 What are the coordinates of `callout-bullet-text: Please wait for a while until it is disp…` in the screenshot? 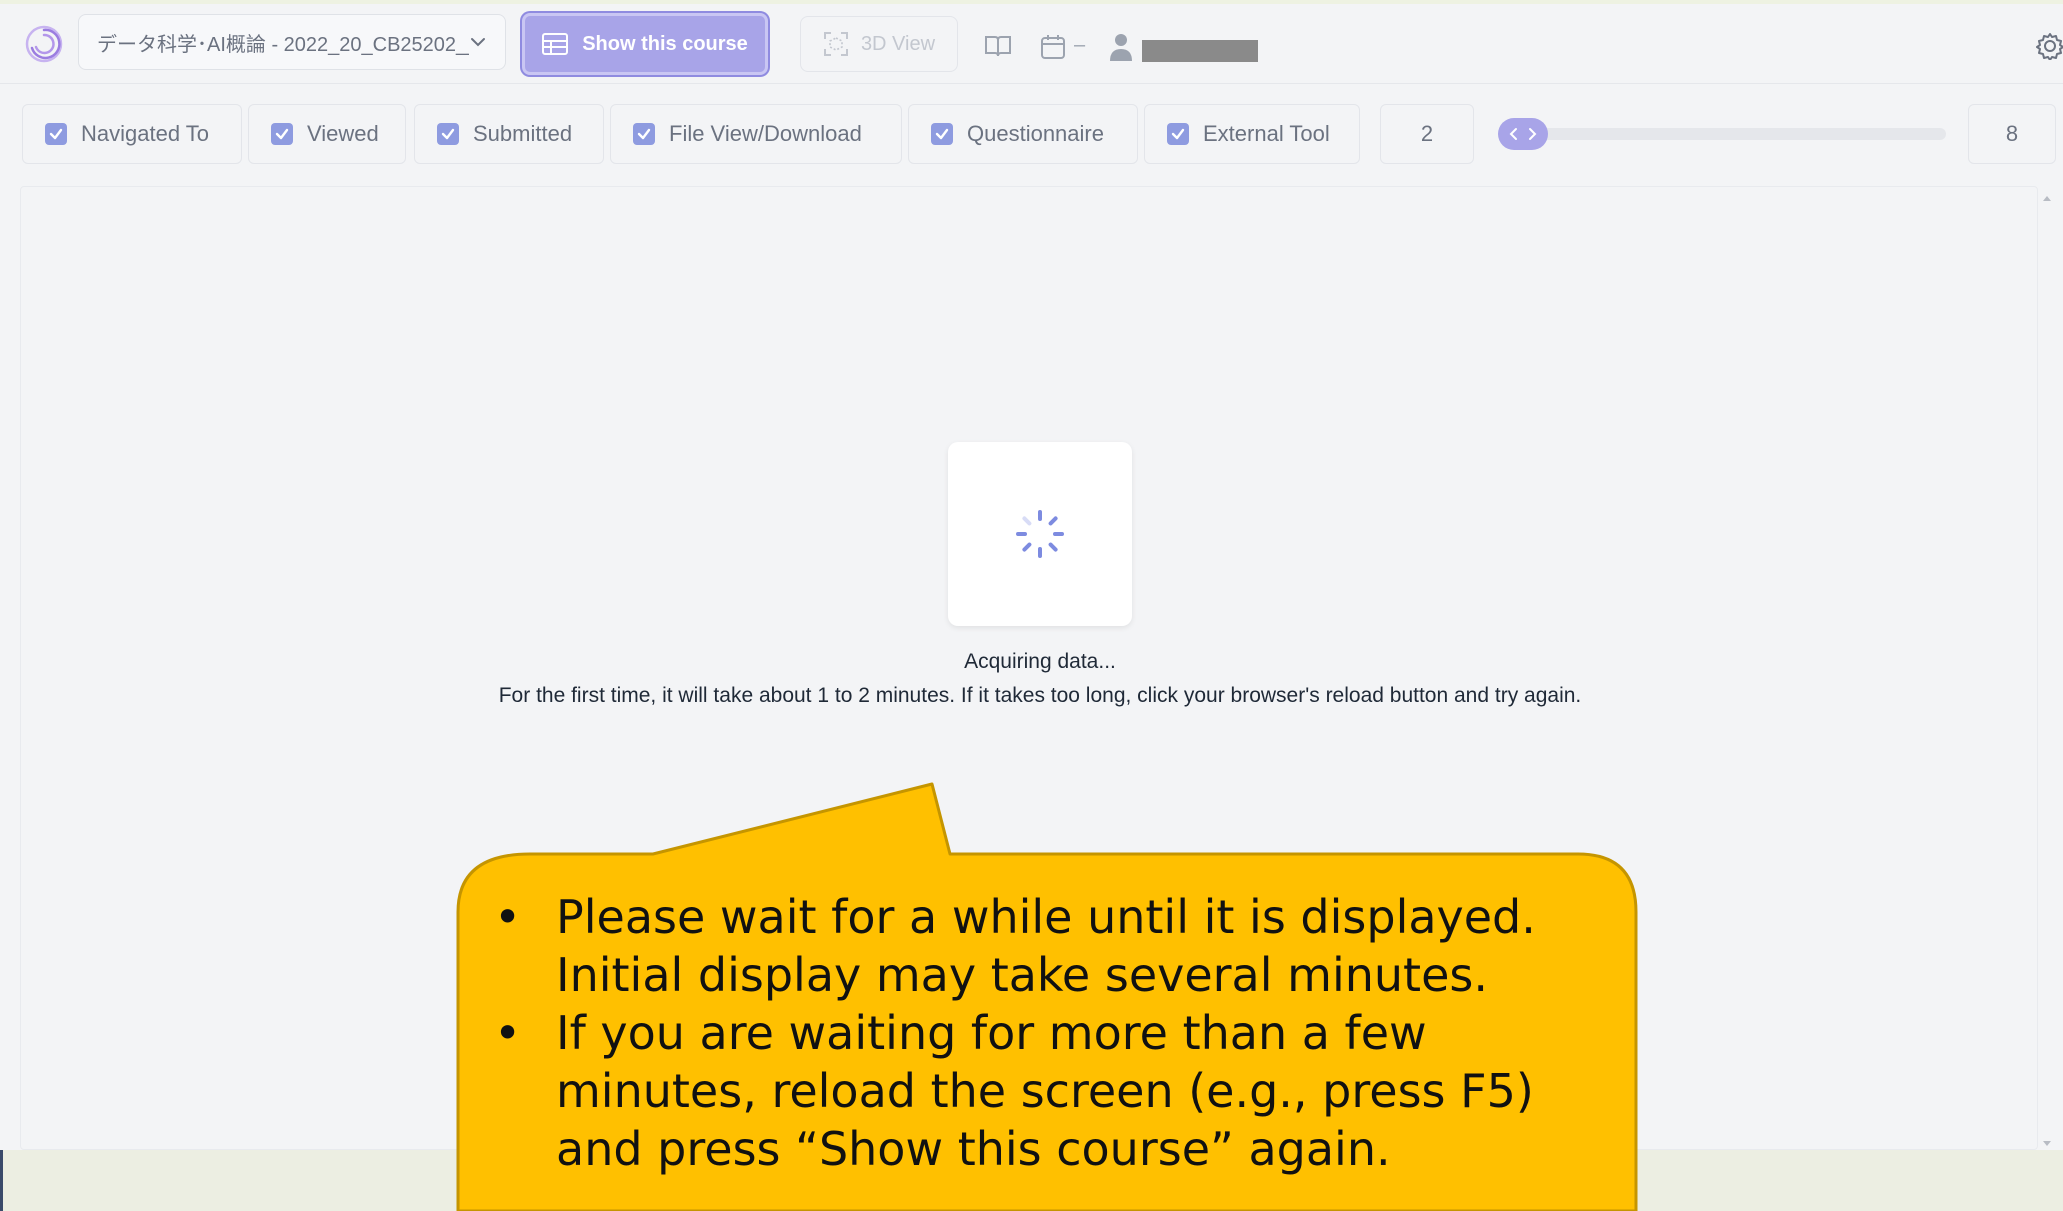 It's located at (1046, 946).